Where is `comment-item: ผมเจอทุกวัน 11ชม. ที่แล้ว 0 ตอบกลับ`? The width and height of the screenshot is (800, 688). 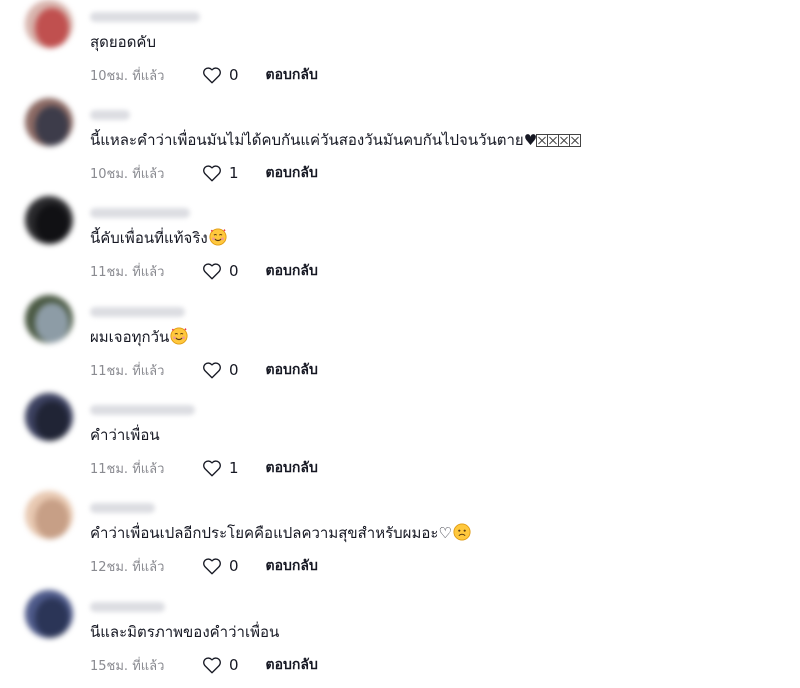 comment-item: ผมเจอทุกวัน 11ชม. ที่แล้ว 0 ตอบกลับ is located at coordinates (400, 344).